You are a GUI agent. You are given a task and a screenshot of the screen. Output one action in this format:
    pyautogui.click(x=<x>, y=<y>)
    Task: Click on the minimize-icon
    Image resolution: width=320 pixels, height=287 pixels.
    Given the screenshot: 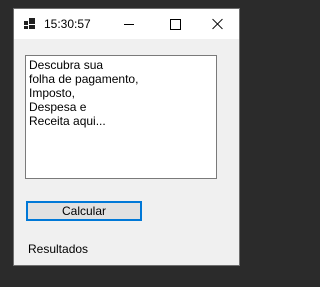 What is the action you would take?
    pyautogui.click(x=129, y=24)
    